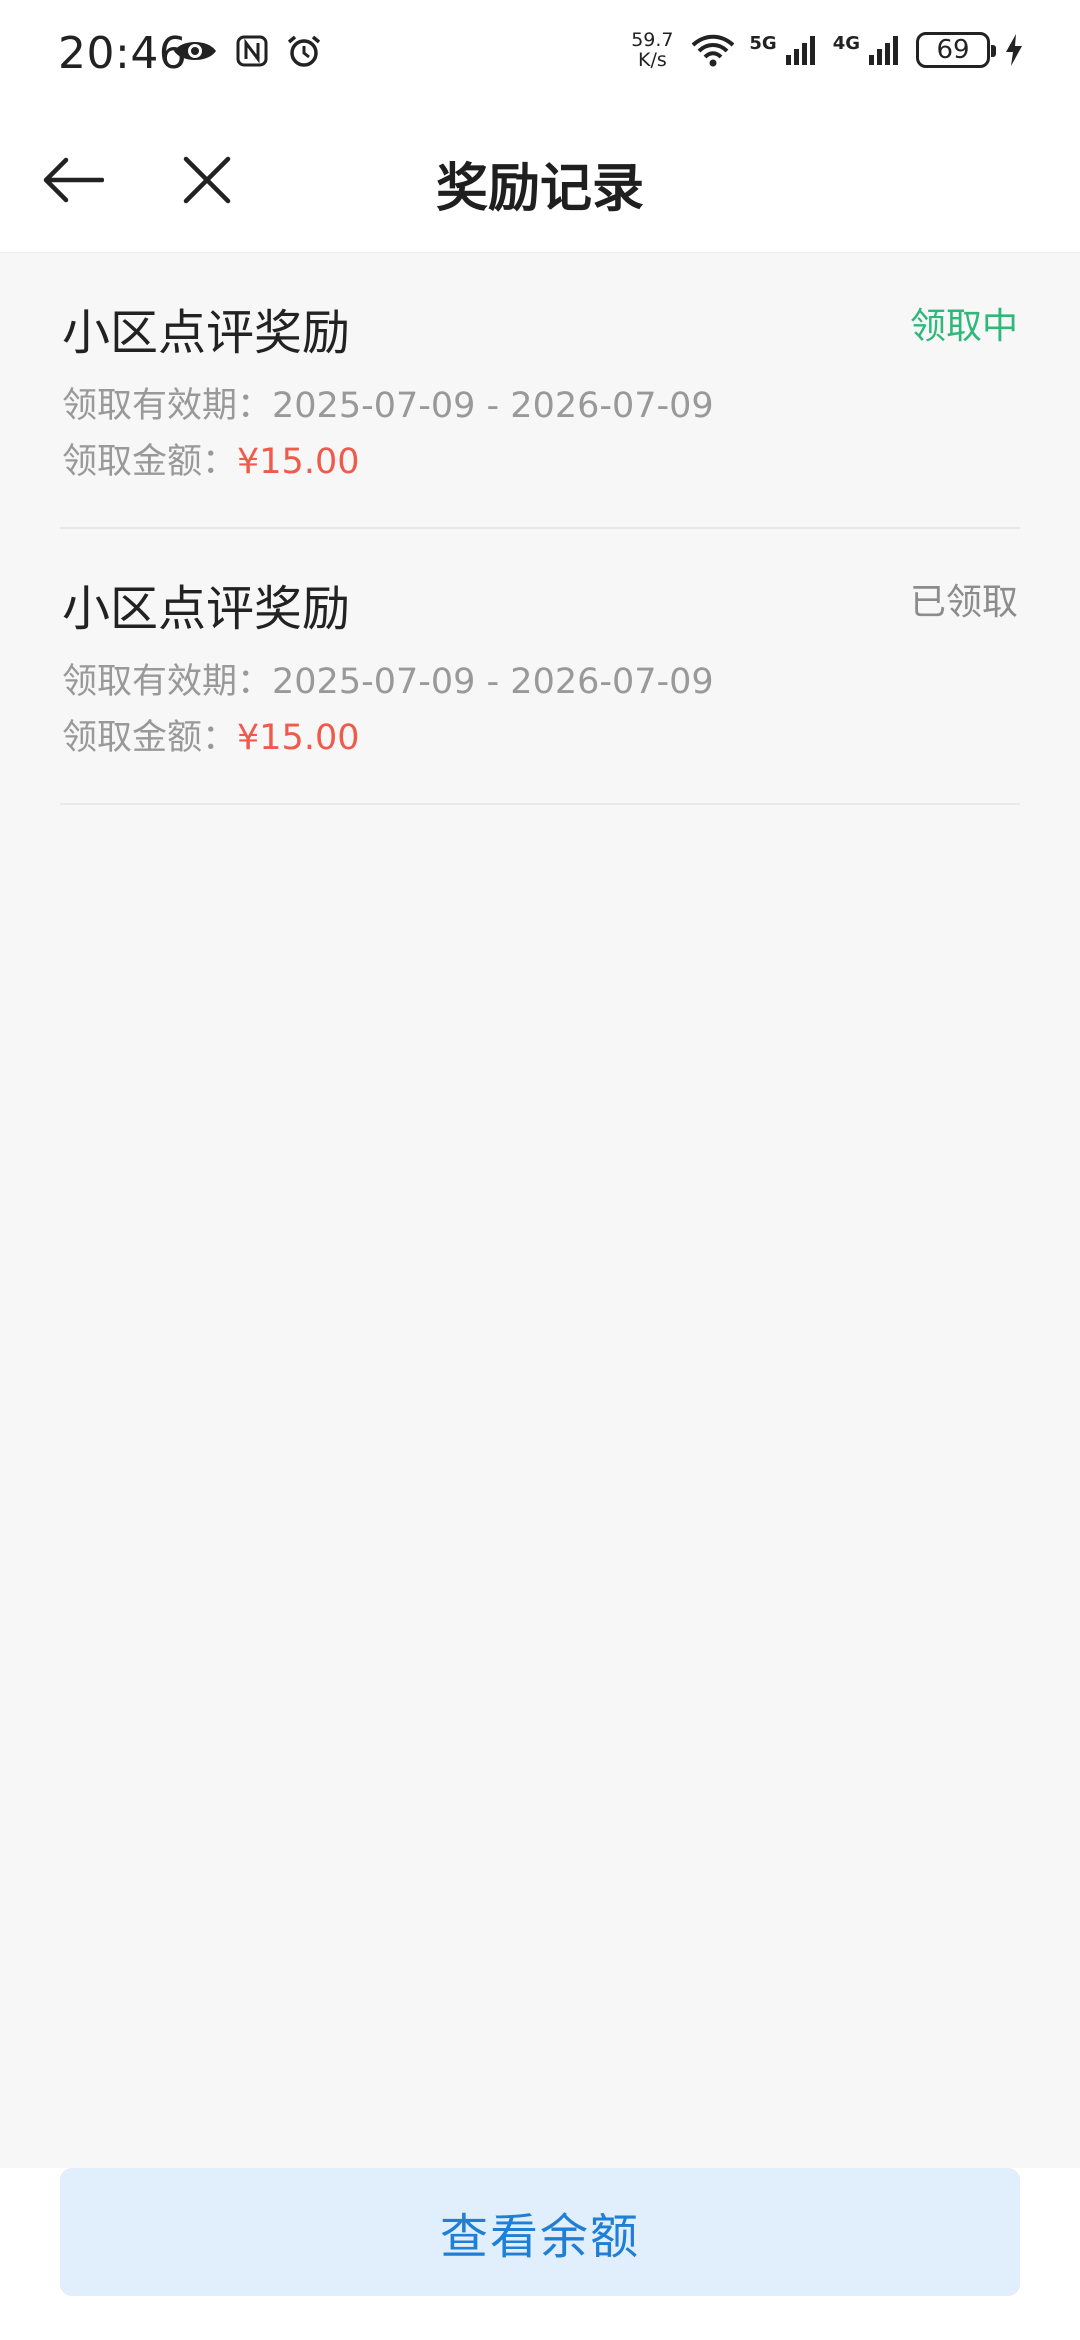 This screenshot has height=2340, width=1080. What do you see at coordinates (540, 2232) in the screenshot?
I see `view-balance-button: 查看余额` at bounding box center [540, 2232].